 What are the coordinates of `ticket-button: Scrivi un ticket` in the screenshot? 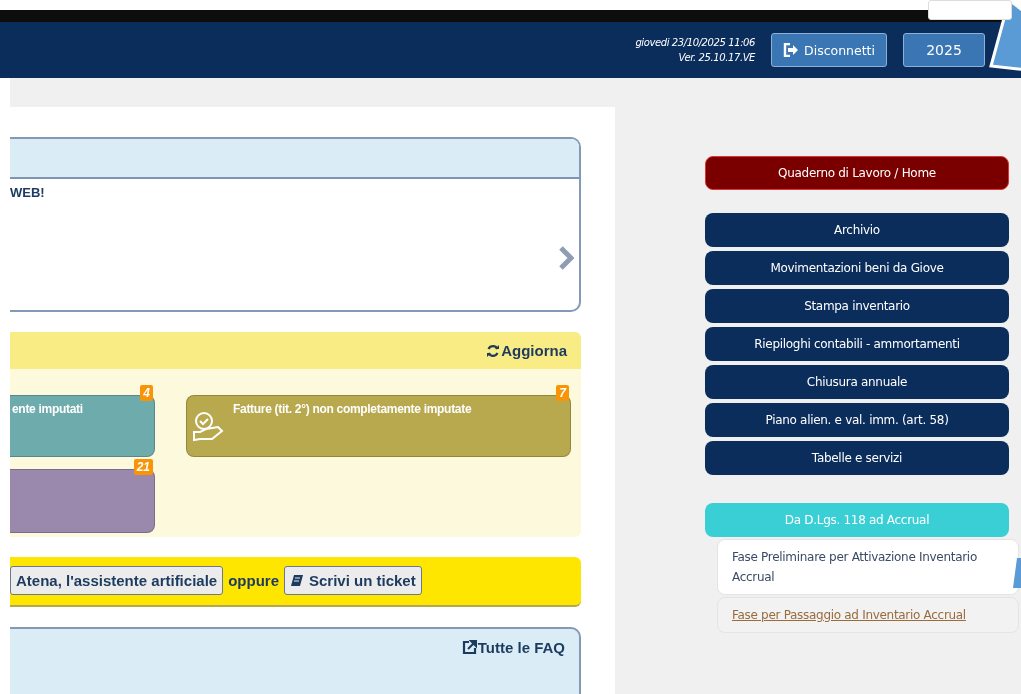 It's located at (353, 581).